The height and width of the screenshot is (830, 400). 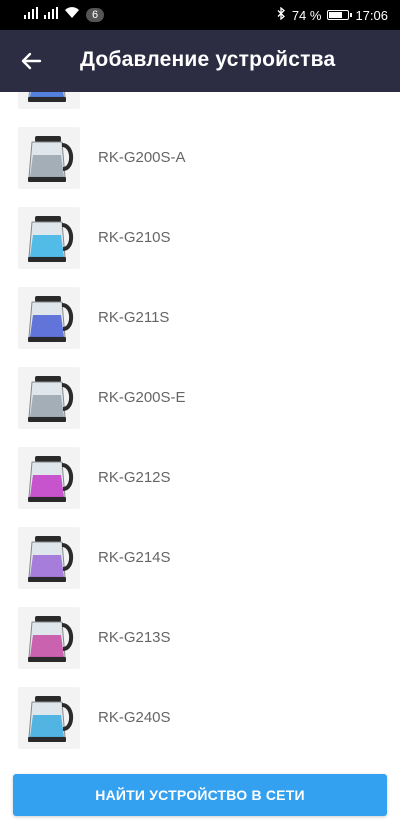 I want to click on arrow-left-icon, so click(x=31, y=61).